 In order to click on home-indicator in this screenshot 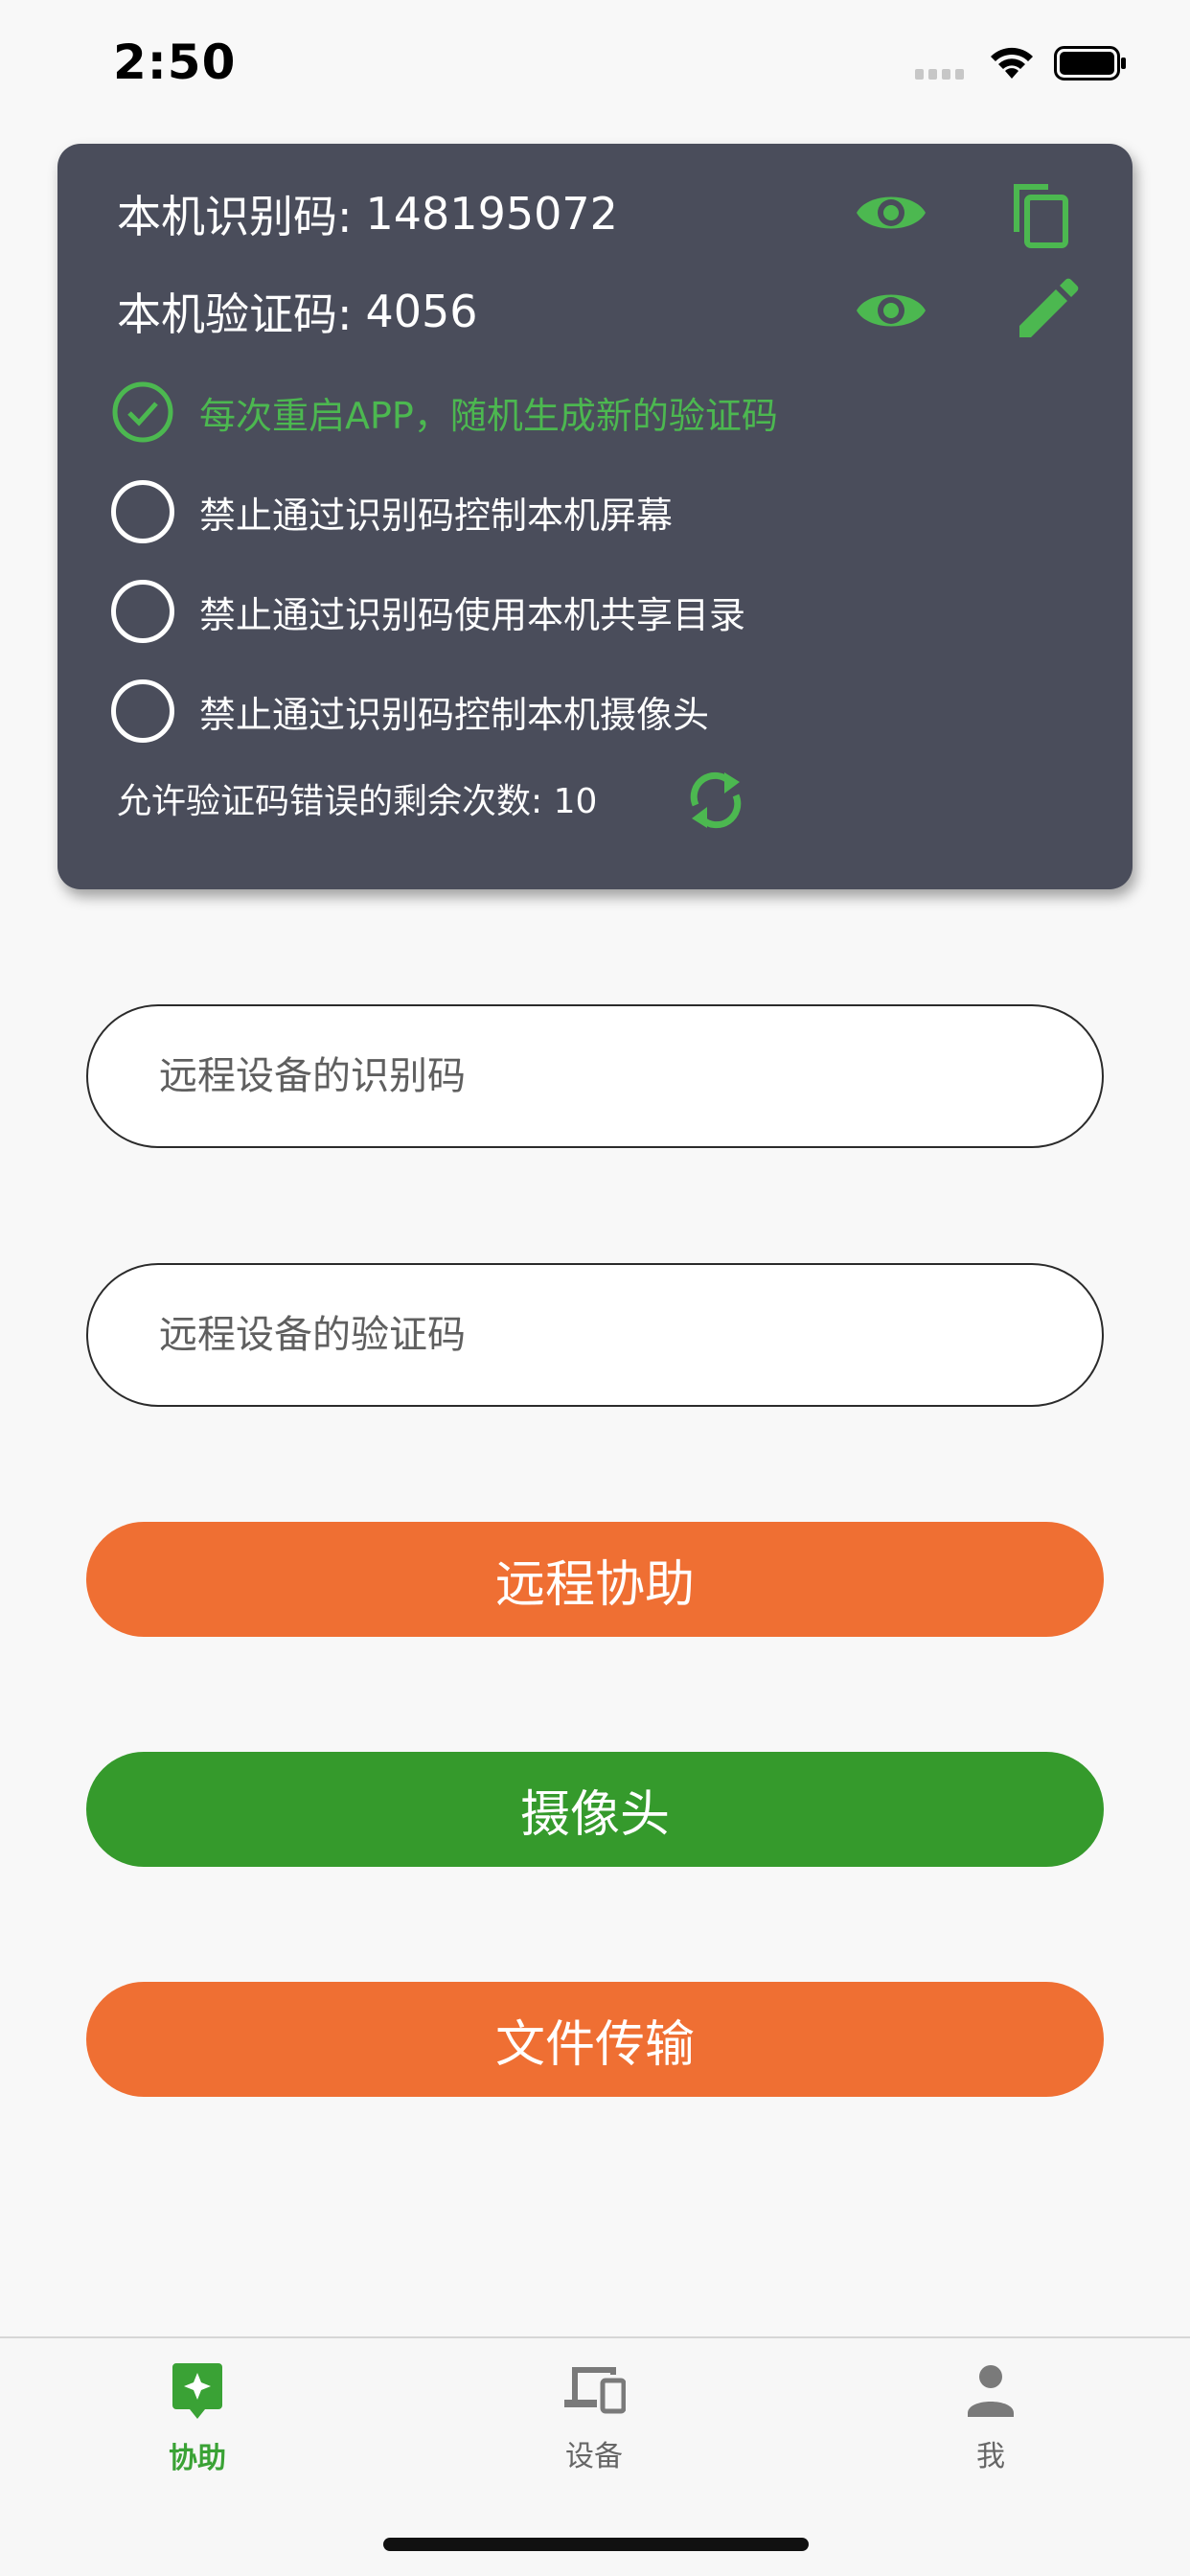, I will do `click(596, 2544)`.